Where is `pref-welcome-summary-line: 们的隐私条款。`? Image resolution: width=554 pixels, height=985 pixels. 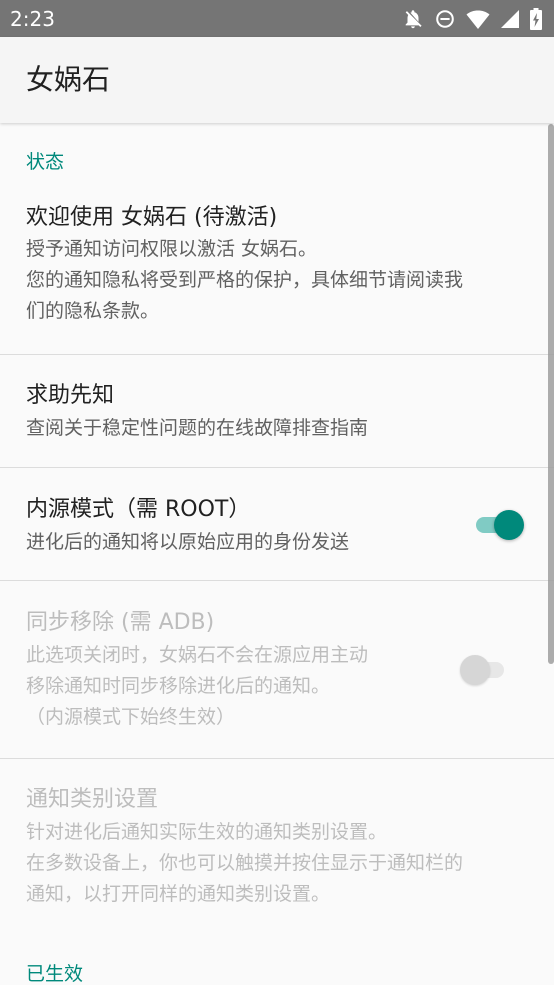
pref-welcome-summary-line: 们的隐私条款。 is located at coordinates (93, 311).